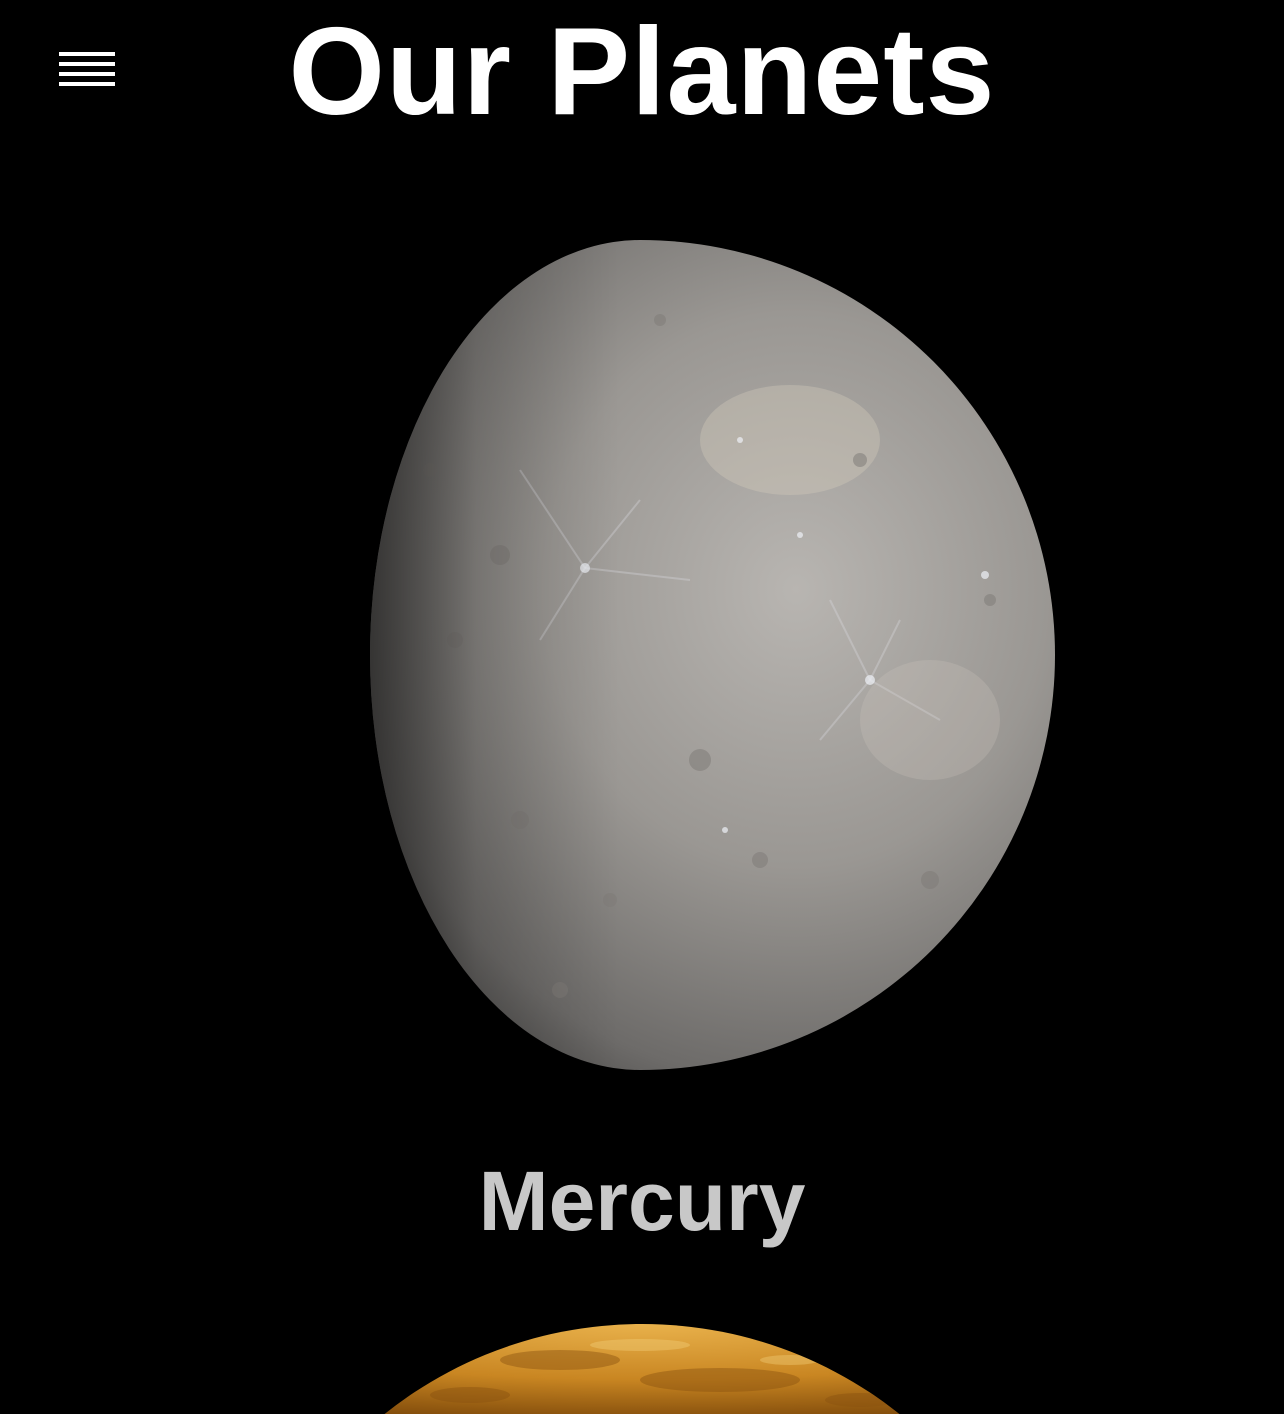 This screenshot has height=1414, width=1284. Describe the element at coordinates (642, 1369) in the screenshot. I see `venus-image` at that location.